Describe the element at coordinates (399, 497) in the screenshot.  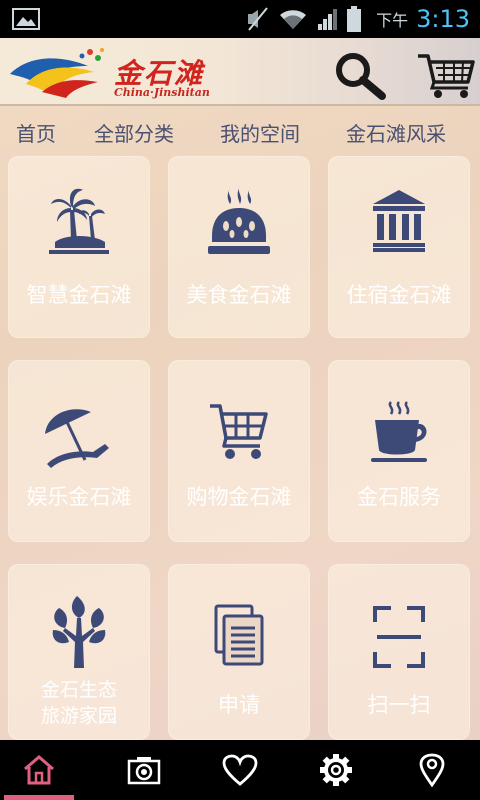
I see `tile-label: 金石服务` at that location.